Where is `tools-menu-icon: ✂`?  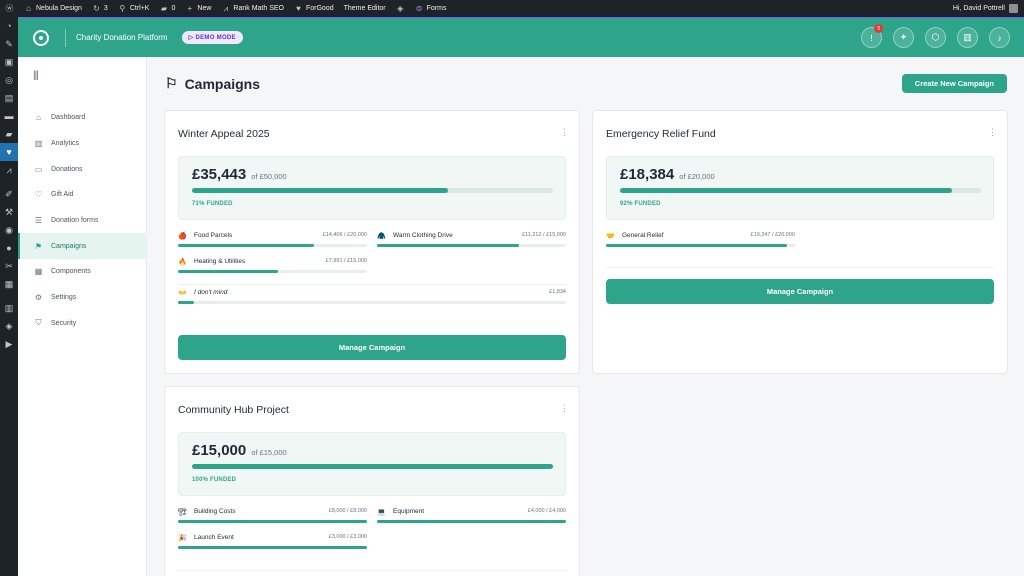 tools-menu-icon: ✂ is located at coordinates (9, 266).